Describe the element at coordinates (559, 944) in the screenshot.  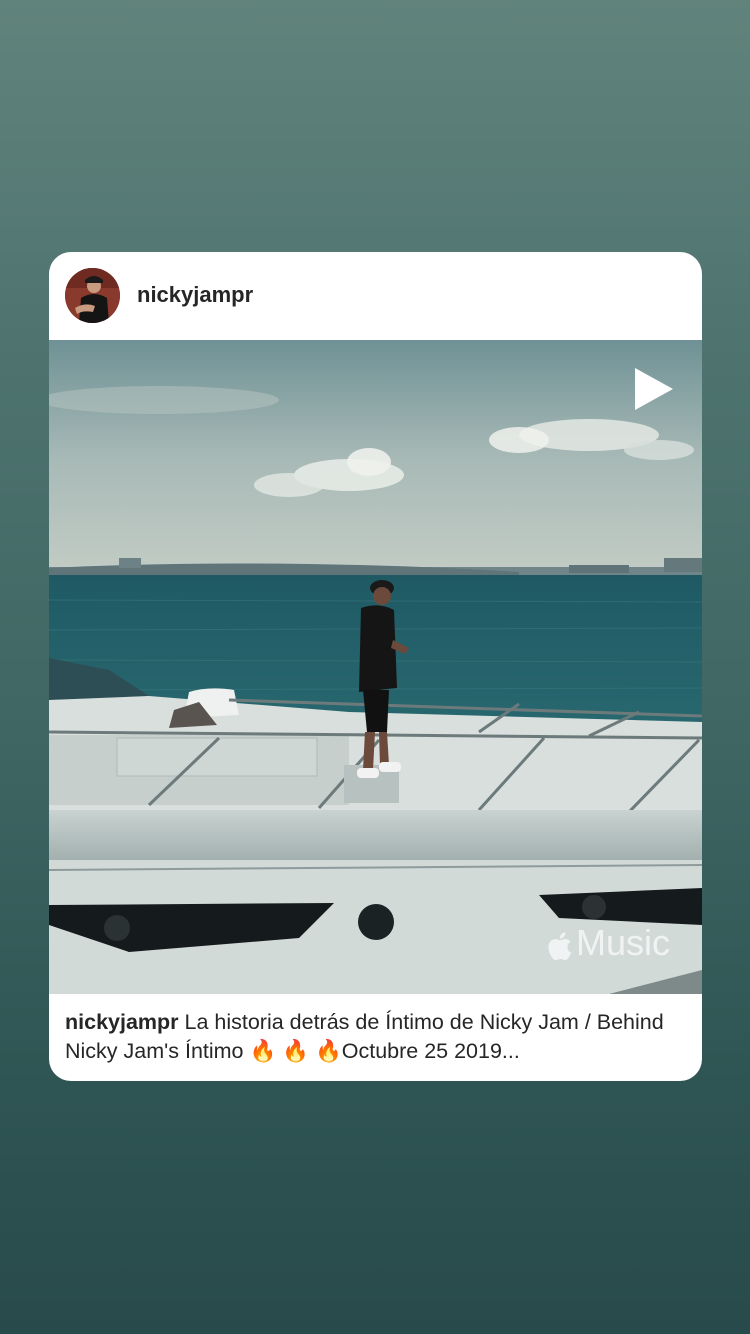
I see `apple-logo-icon` at that location.